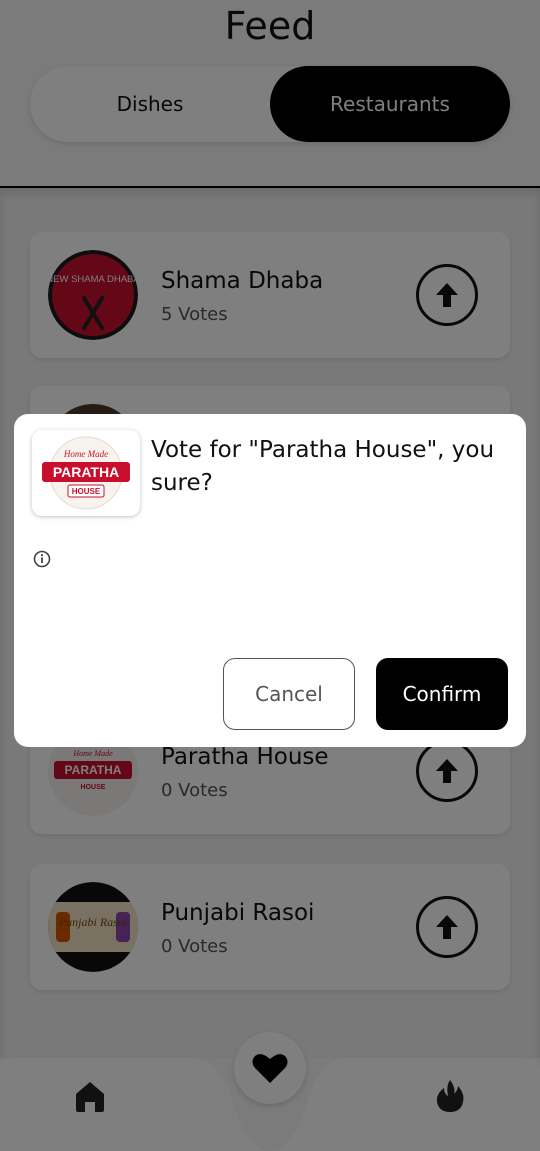  What do you see at coordinates (323, 466) in the screenshot?
I see `dialog-message: Vote for "Paratha House", you sure?` at bounding box center [323, 466].